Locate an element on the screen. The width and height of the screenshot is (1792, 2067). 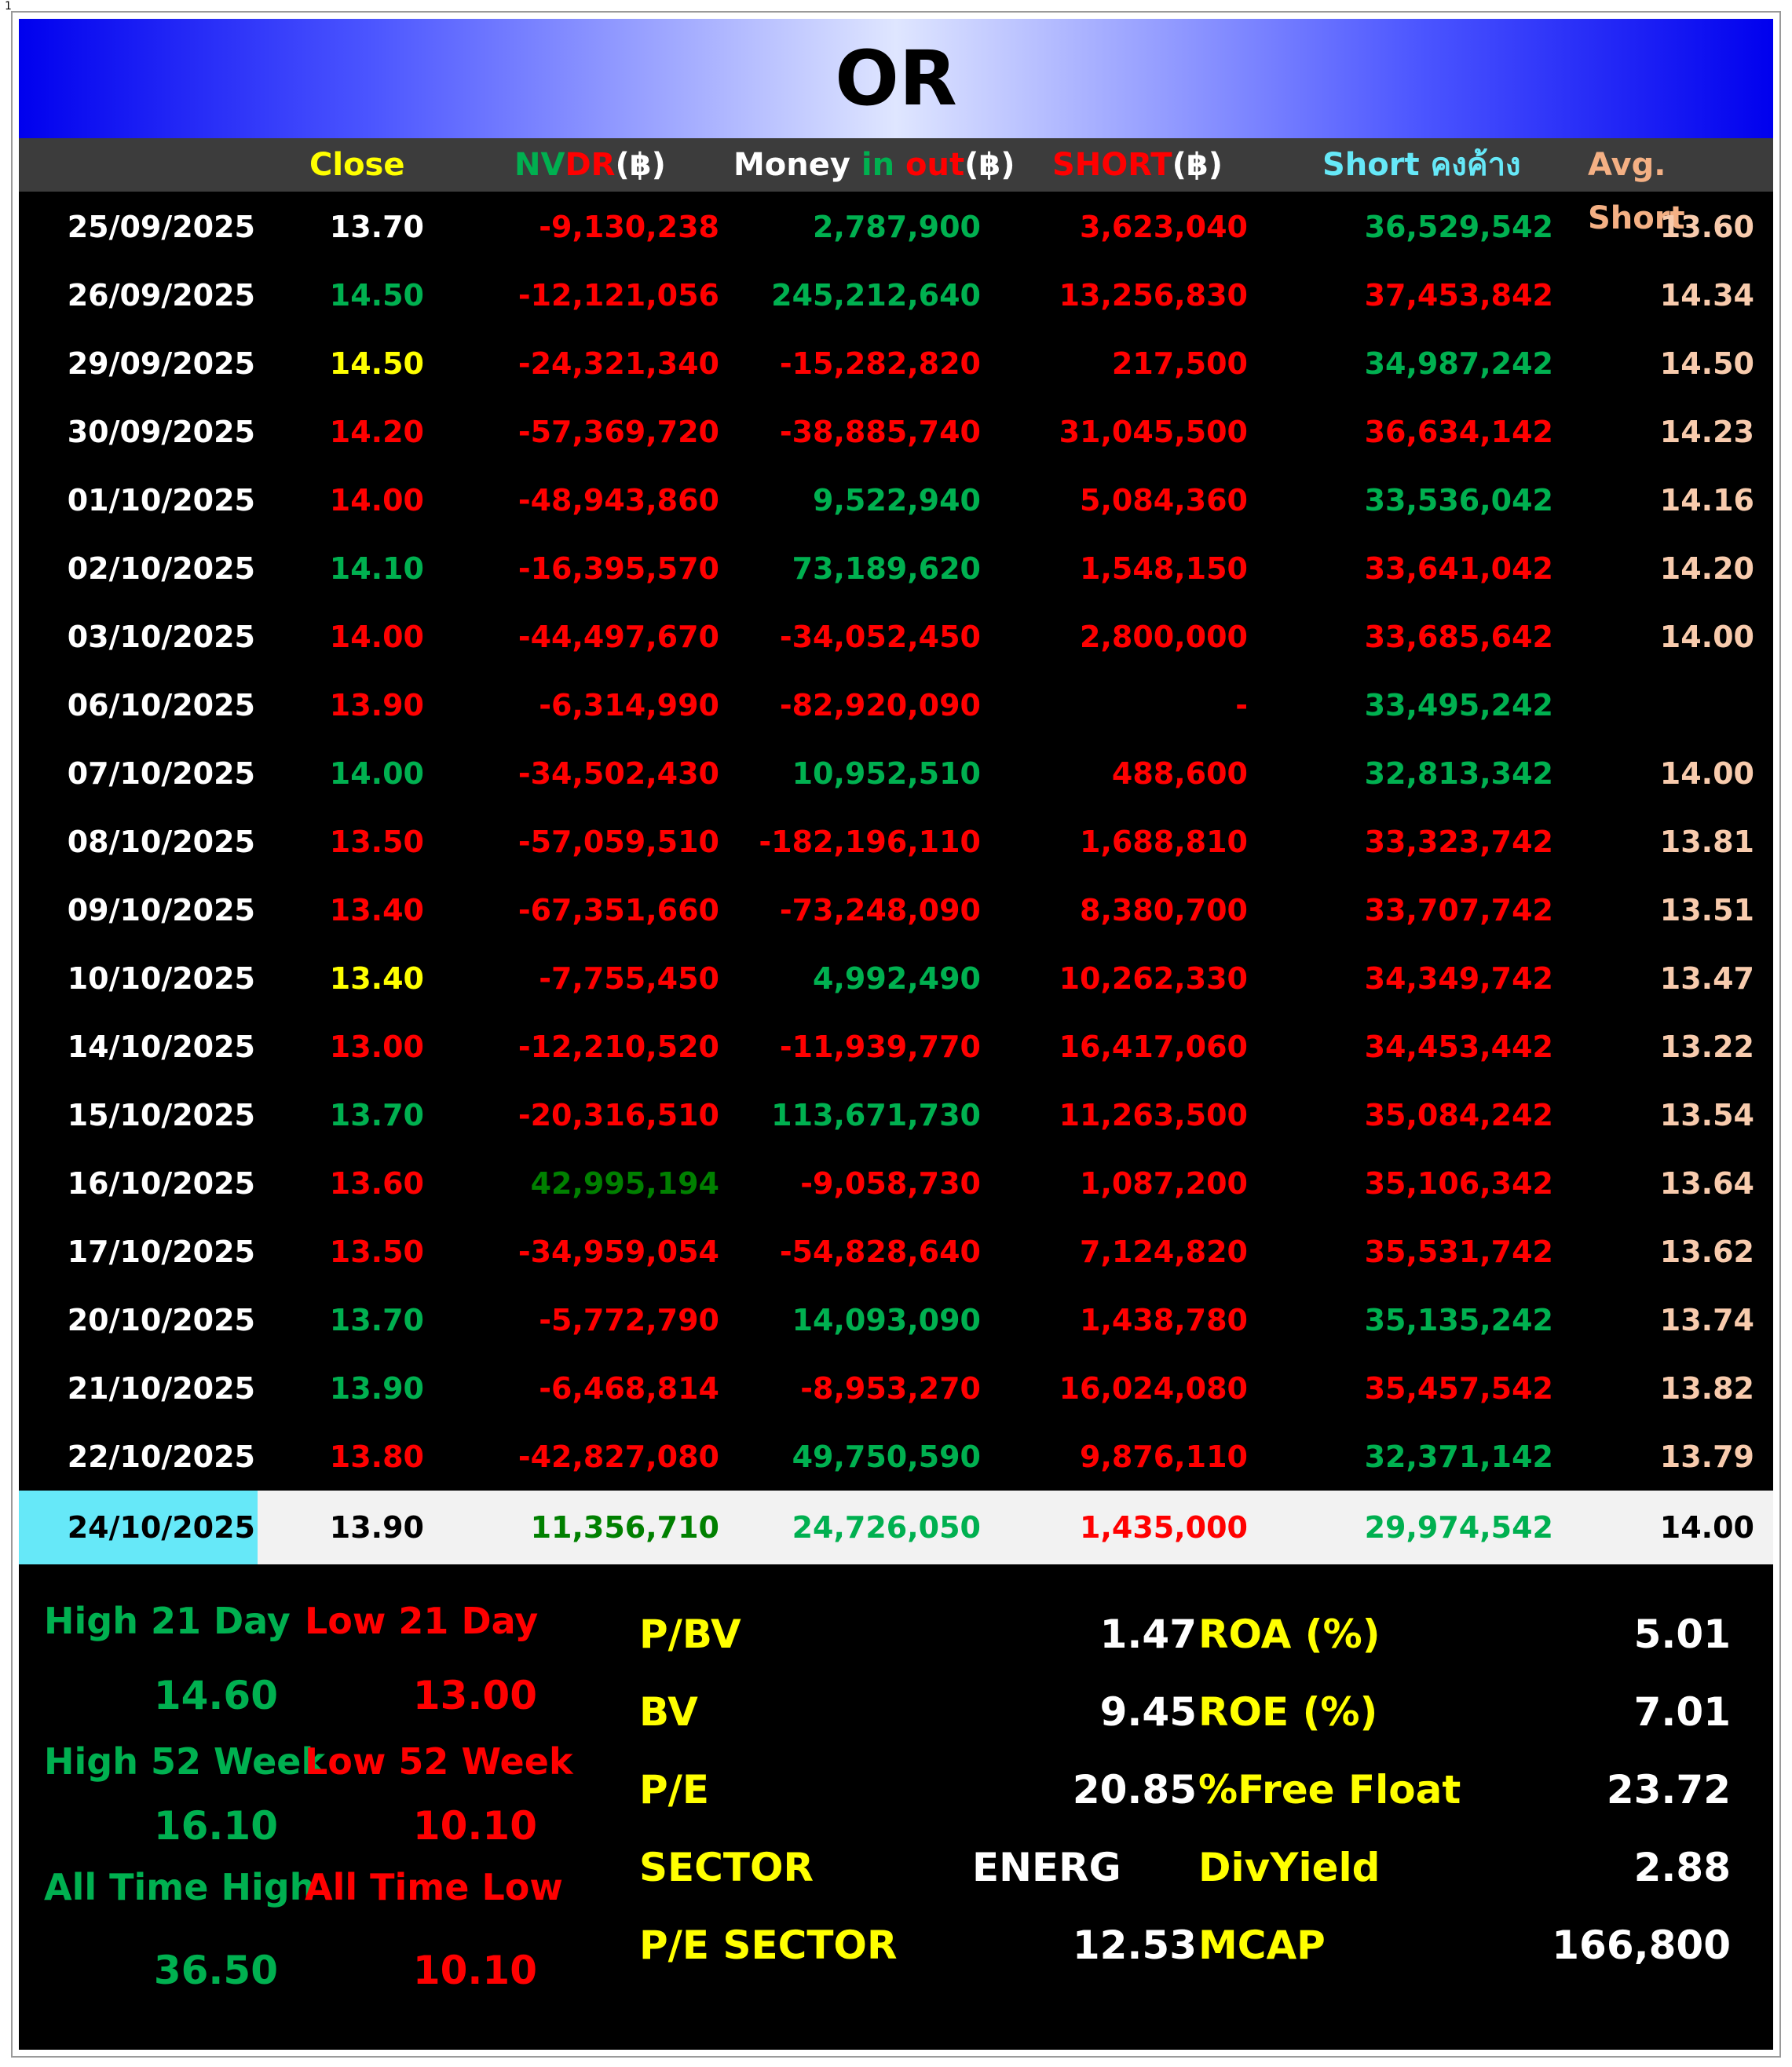
latest-avg-short: 14.00 is located at coordinates (1706, 1527).